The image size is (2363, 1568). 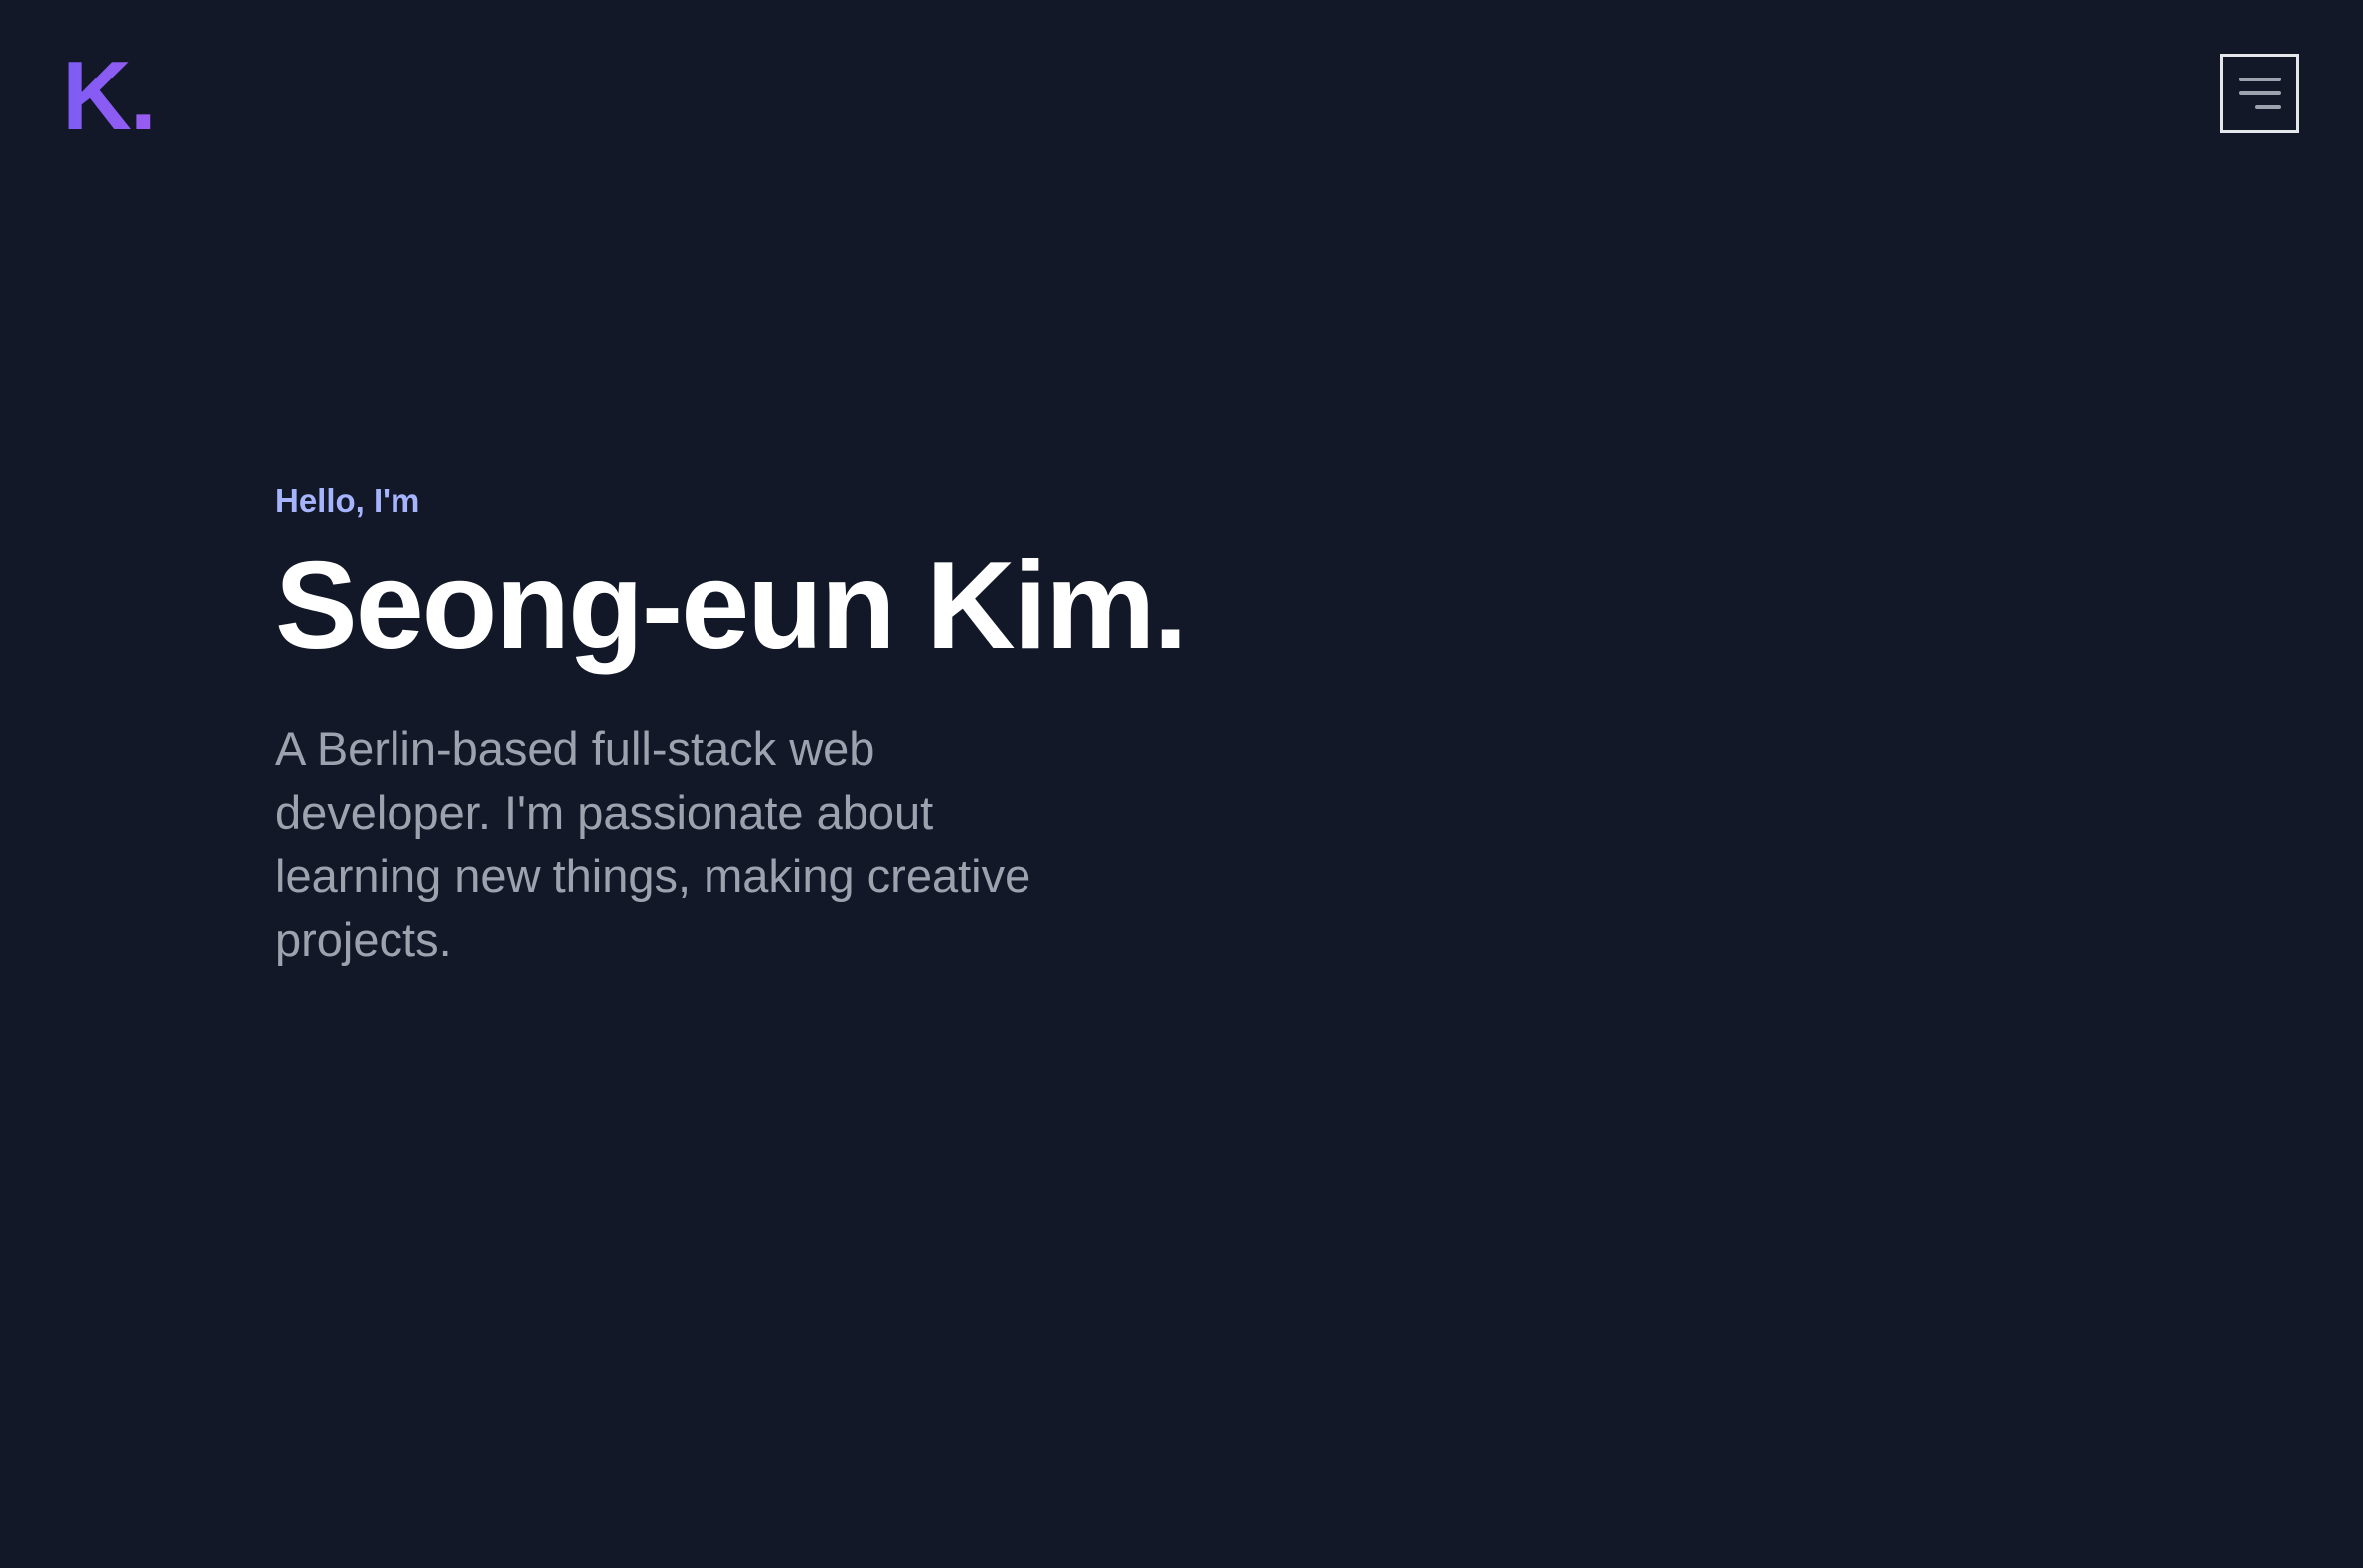 What do you see at coordinates (731, 606) in the screenshot?
I see `hero-name-heading: Seong-eun Kim.` at bounding box center [731, 606].